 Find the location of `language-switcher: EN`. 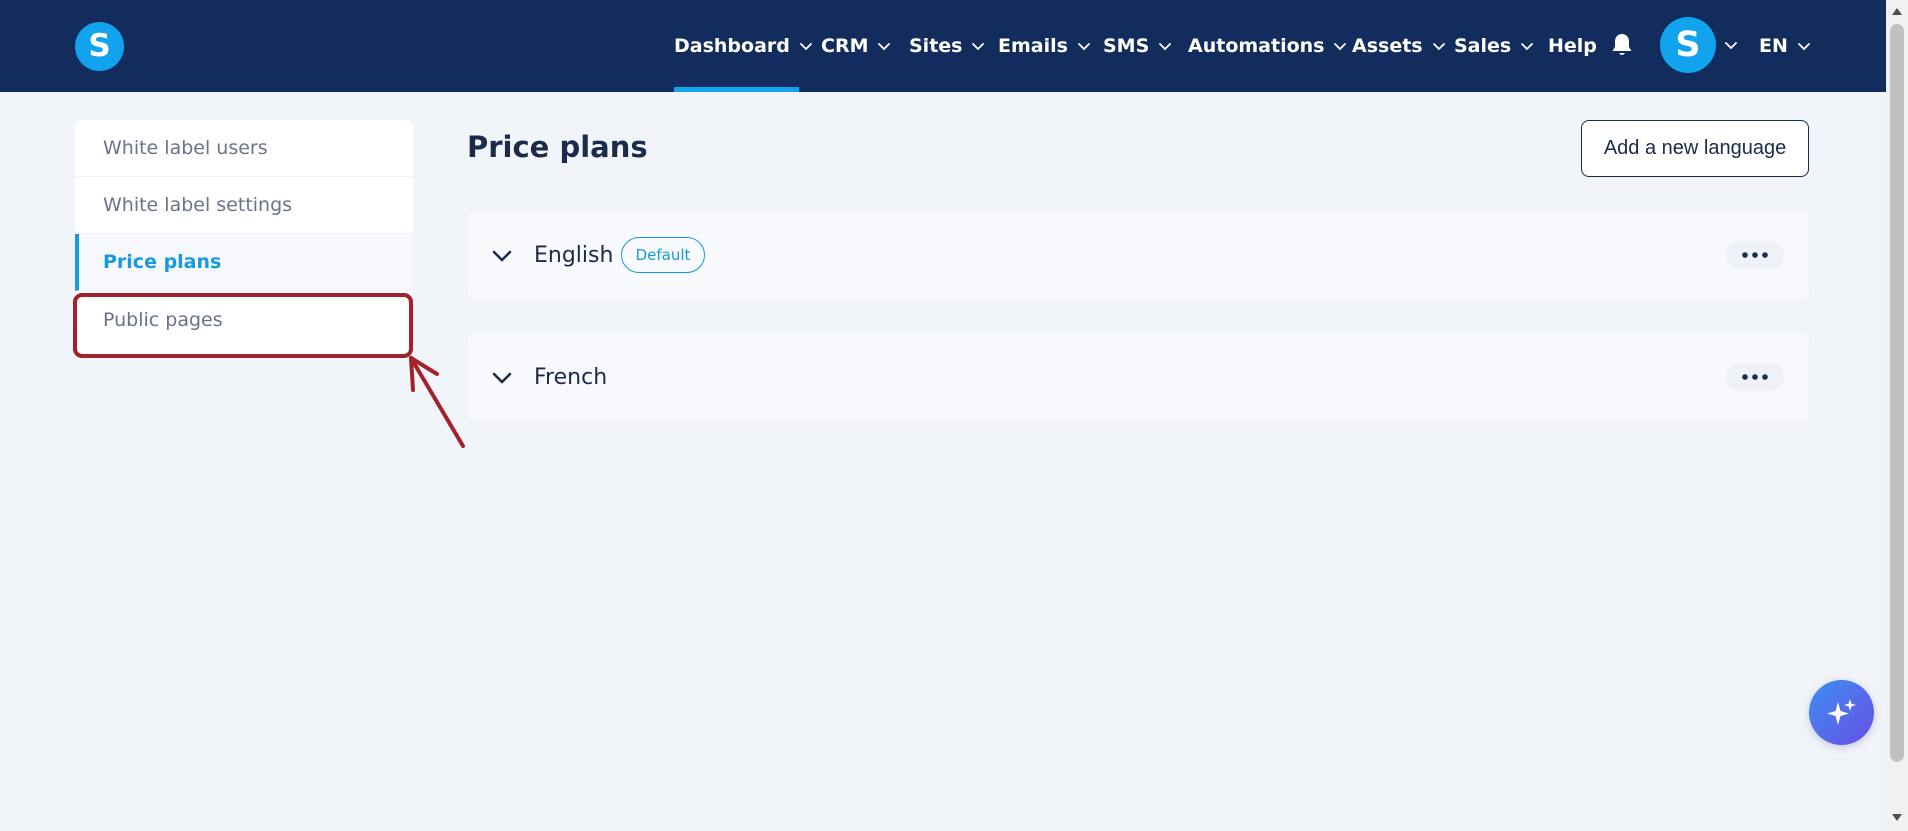

language-switcher: EN is located at coordinates (1785, 46).